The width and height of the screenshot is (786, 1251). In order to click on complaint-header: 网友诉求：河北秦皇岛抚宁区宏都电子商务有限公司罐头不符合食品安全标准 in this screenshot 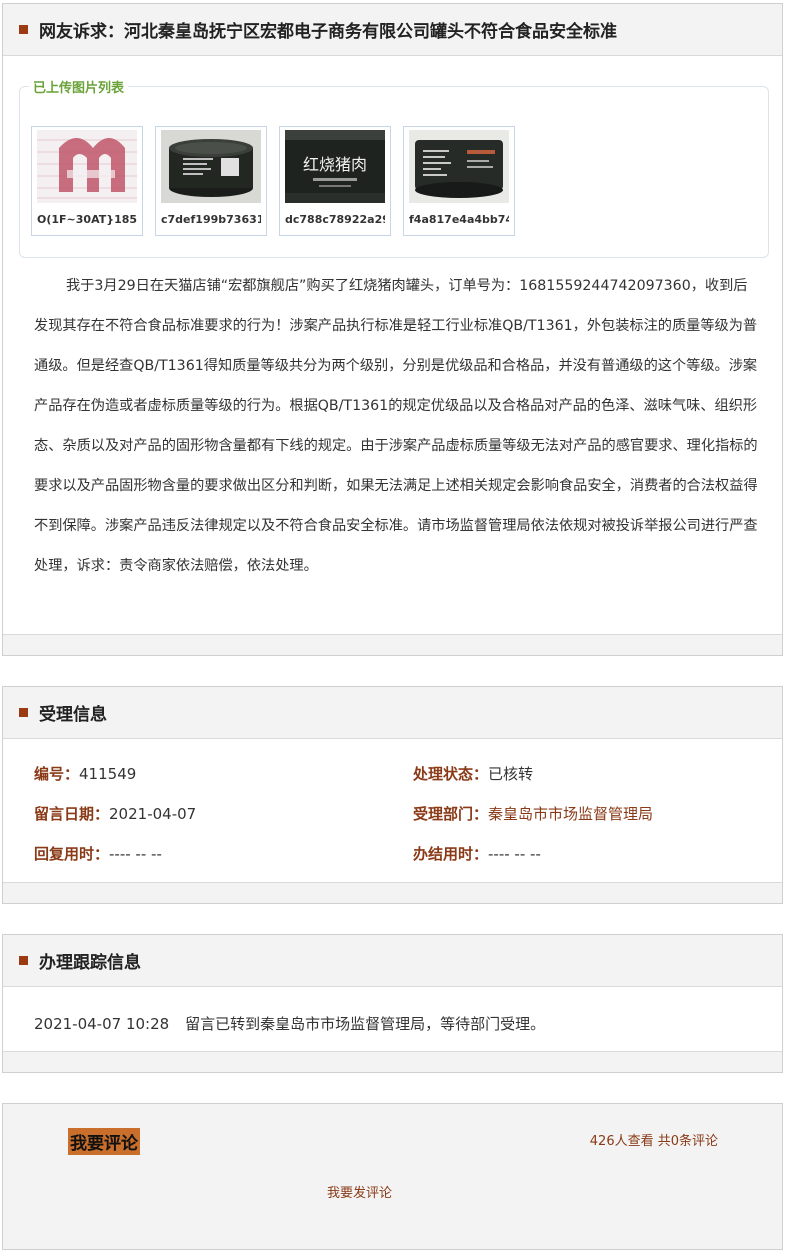, I will do `click(392, 30)`.